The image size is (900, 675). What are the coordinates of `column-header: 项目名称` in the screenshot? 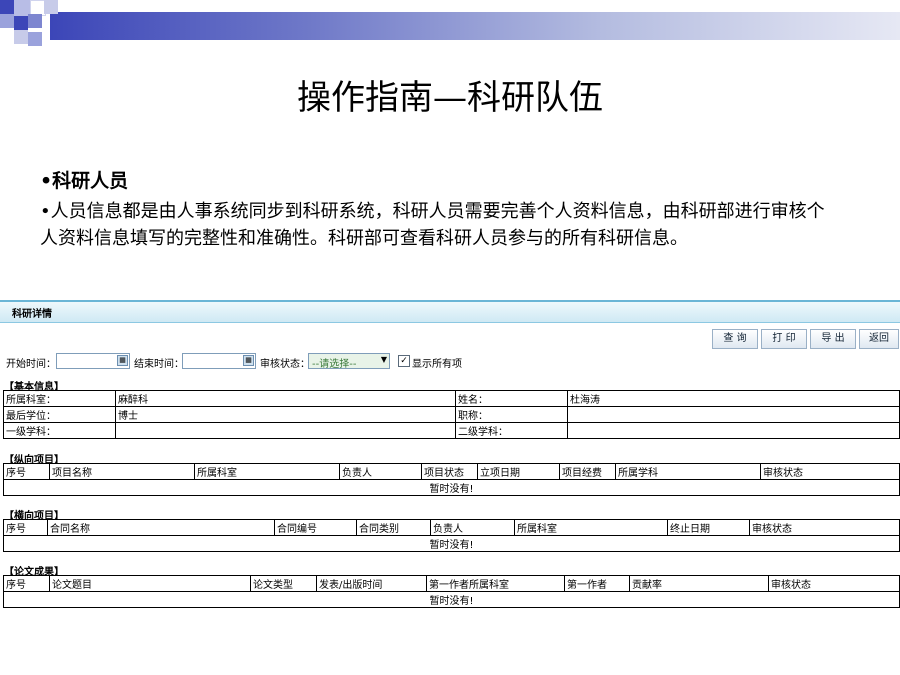 It's located at (122, 471).